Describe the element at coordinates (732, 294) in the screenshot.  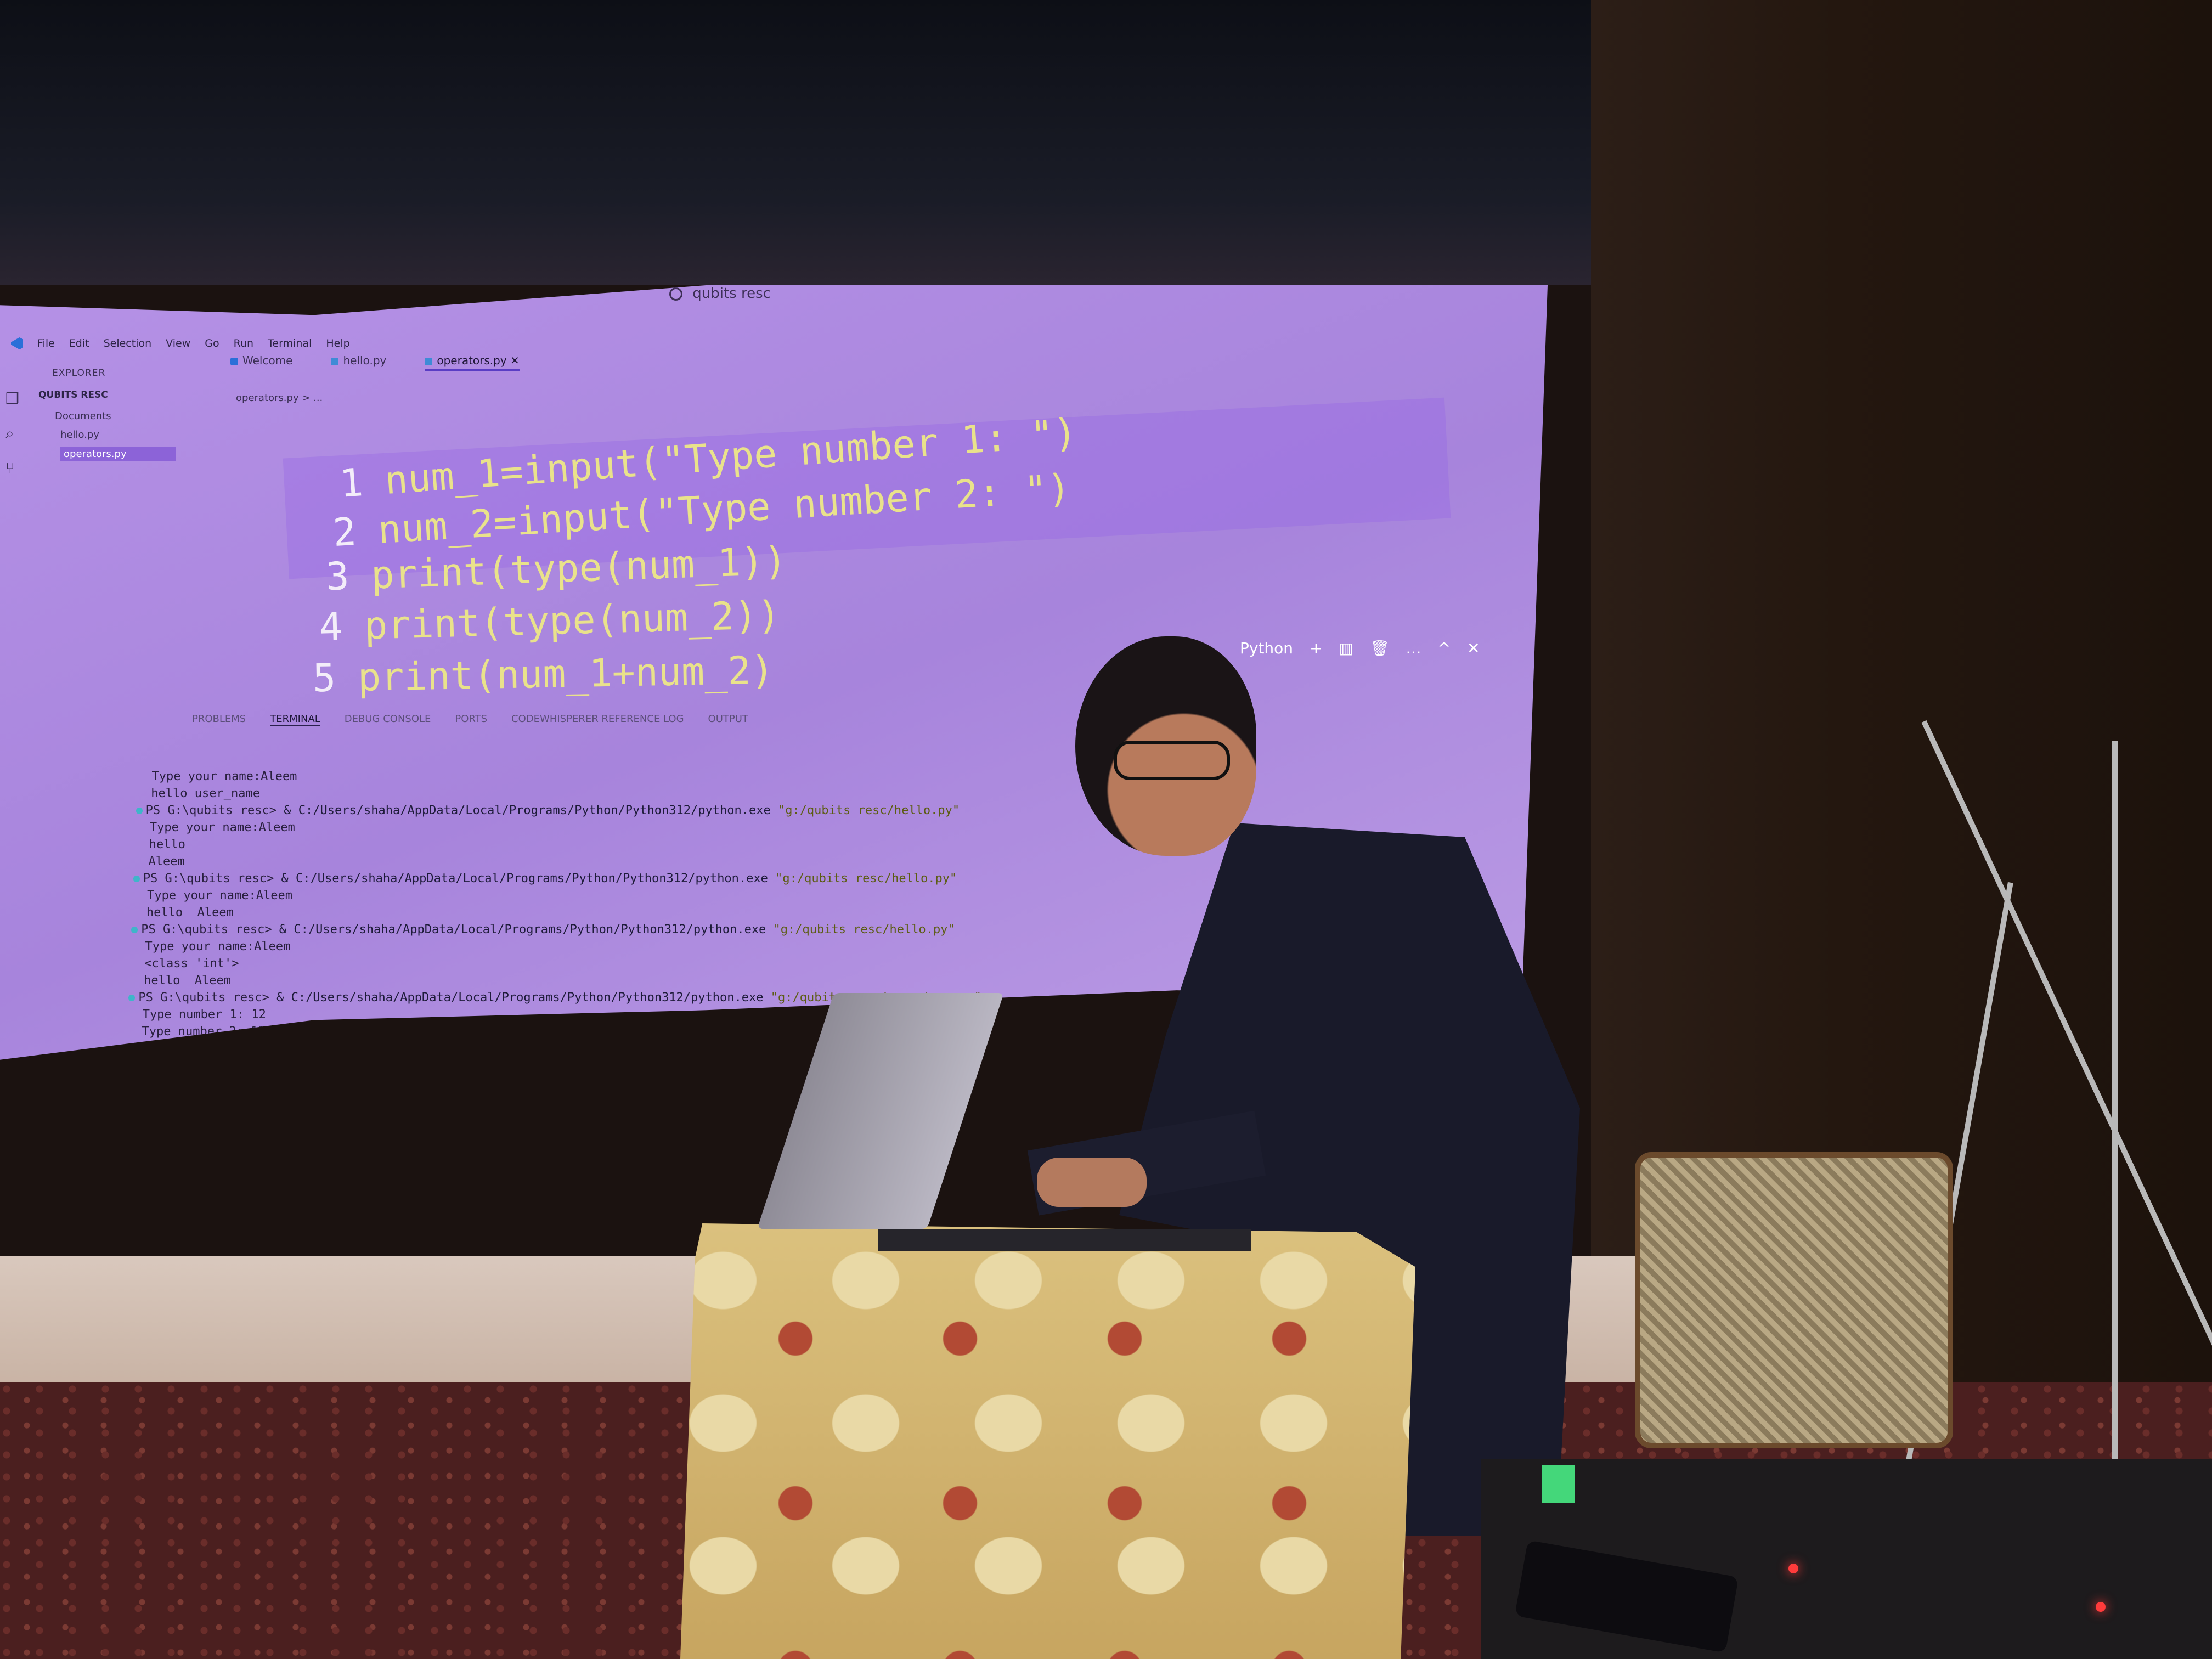
I see `search-text: qubits resc` at that location.